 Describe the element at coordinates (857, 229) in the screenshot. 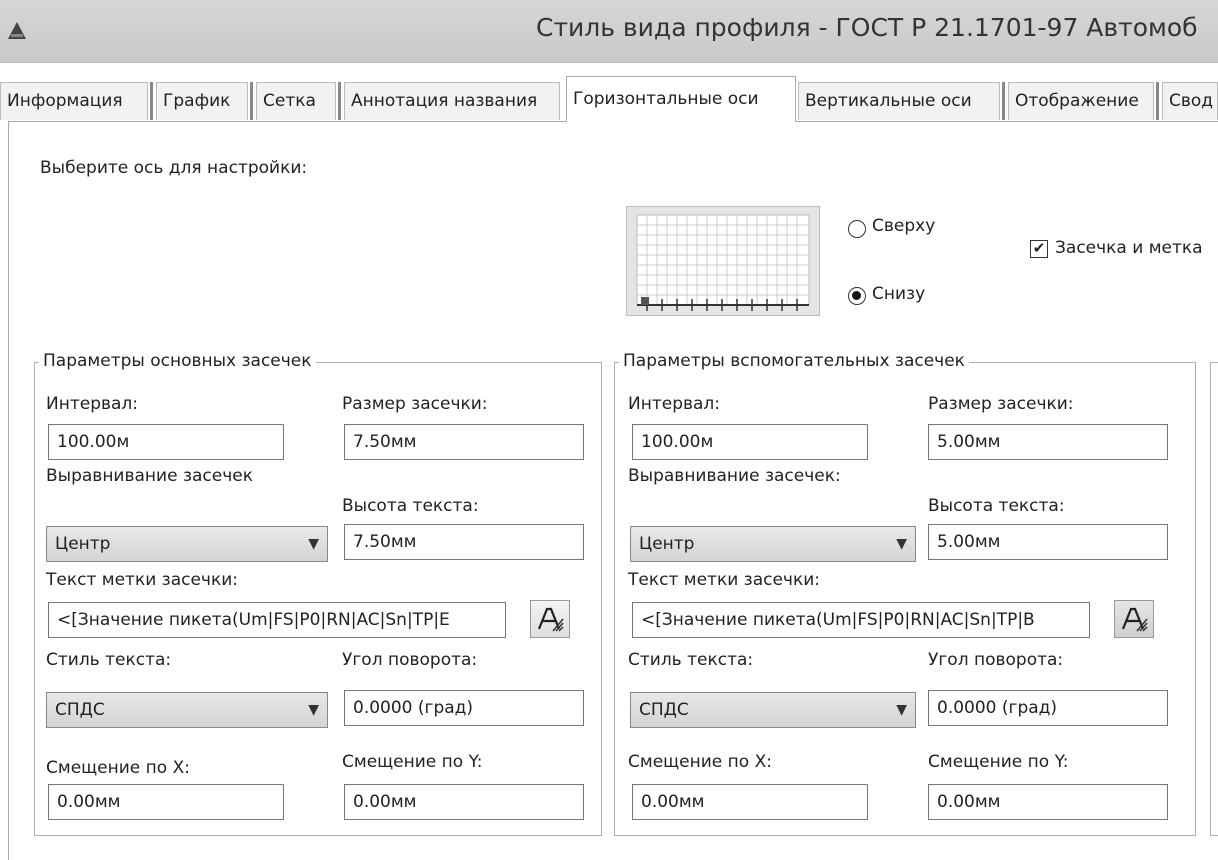

I see `top-axis-radio` at that location.